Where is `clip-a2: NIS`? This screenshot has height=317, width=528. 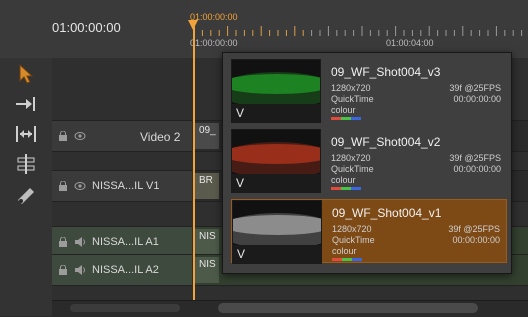
clip-a2: NIS is located at coordinates (207, 270).